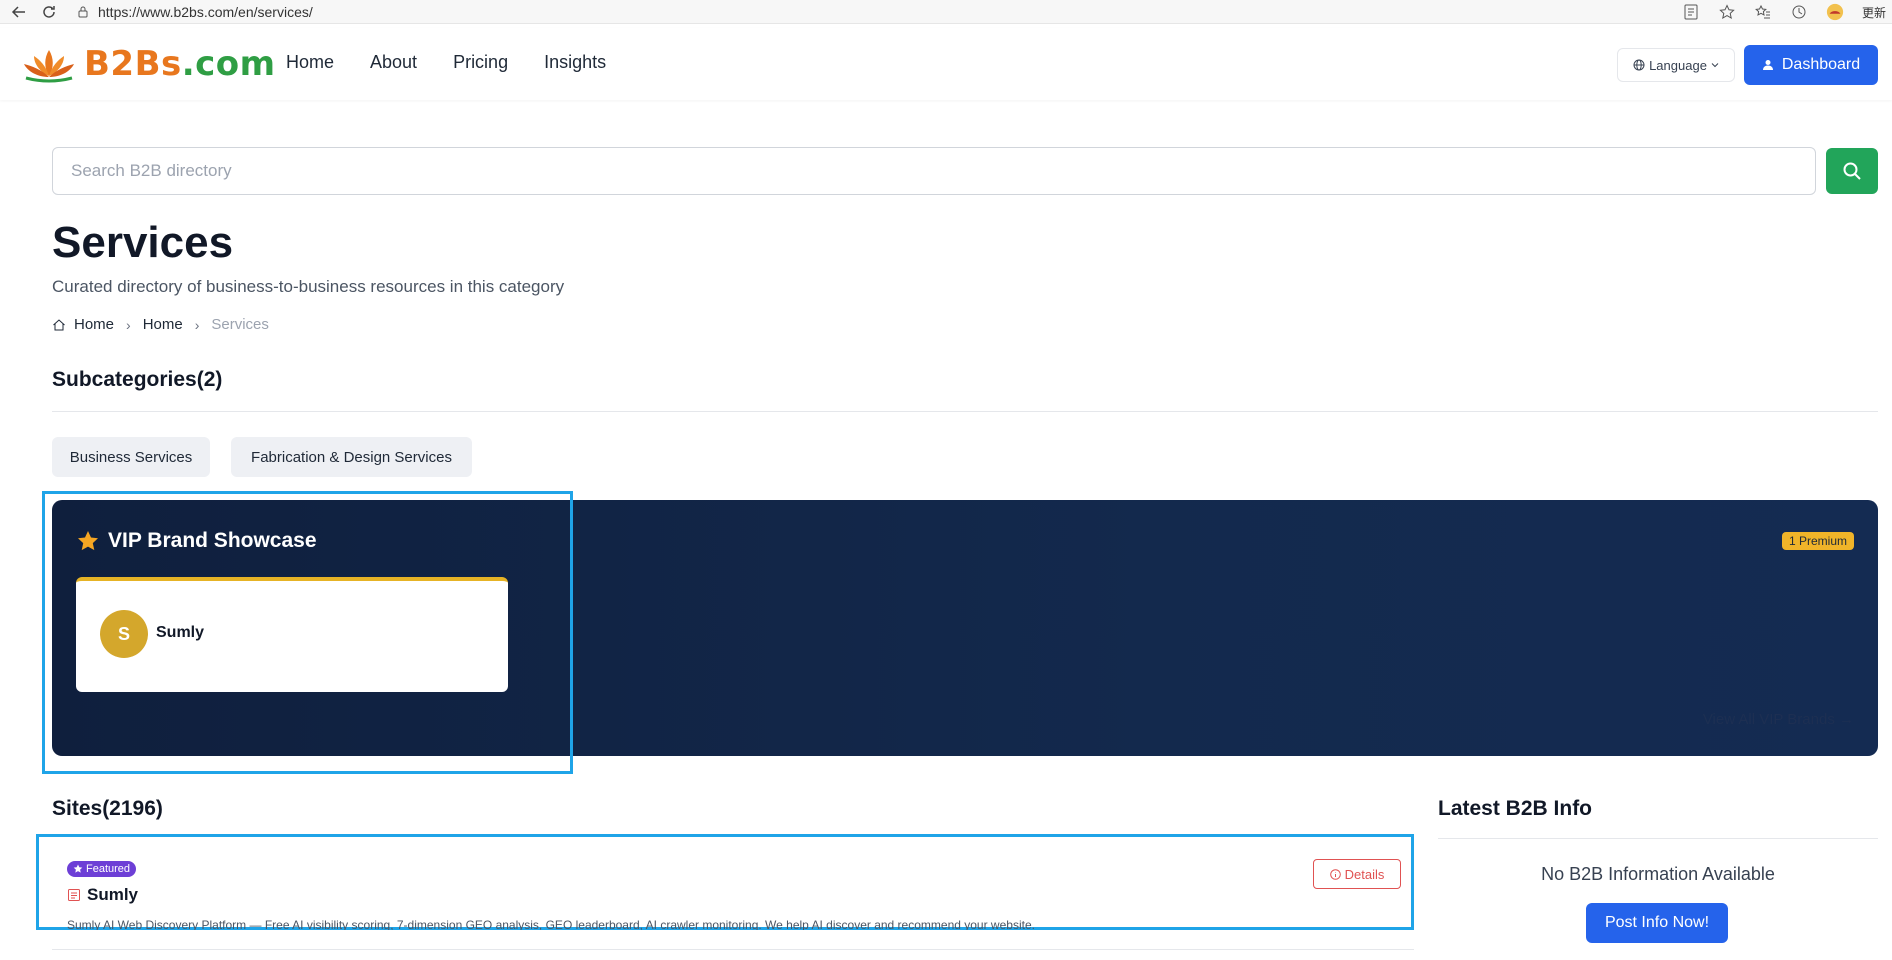  Describe the element at coordinates (1639, 65) in the screenshot. I see `globe-icon` at that location.